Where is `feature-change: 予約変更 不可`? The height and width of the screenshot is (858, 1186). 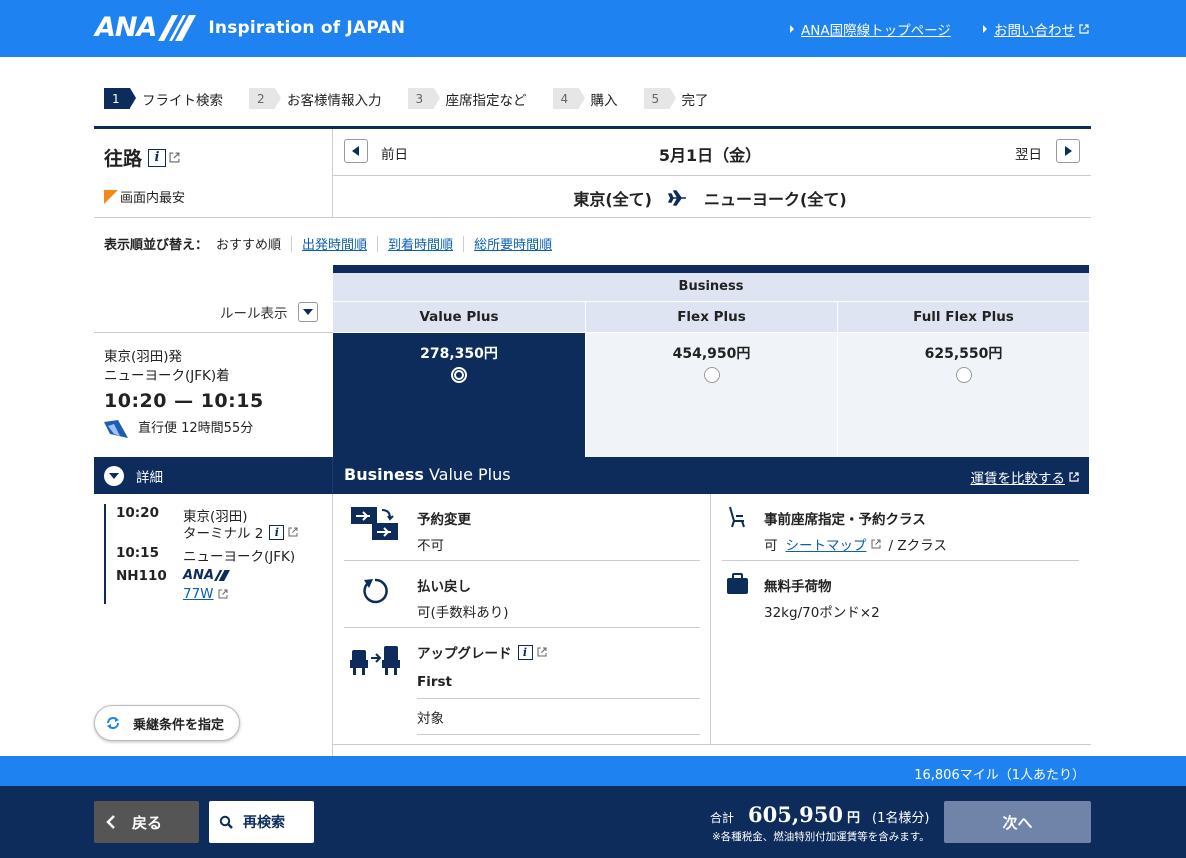
feature-change: 予約変更 不可 is located at coordinates (444, 531).